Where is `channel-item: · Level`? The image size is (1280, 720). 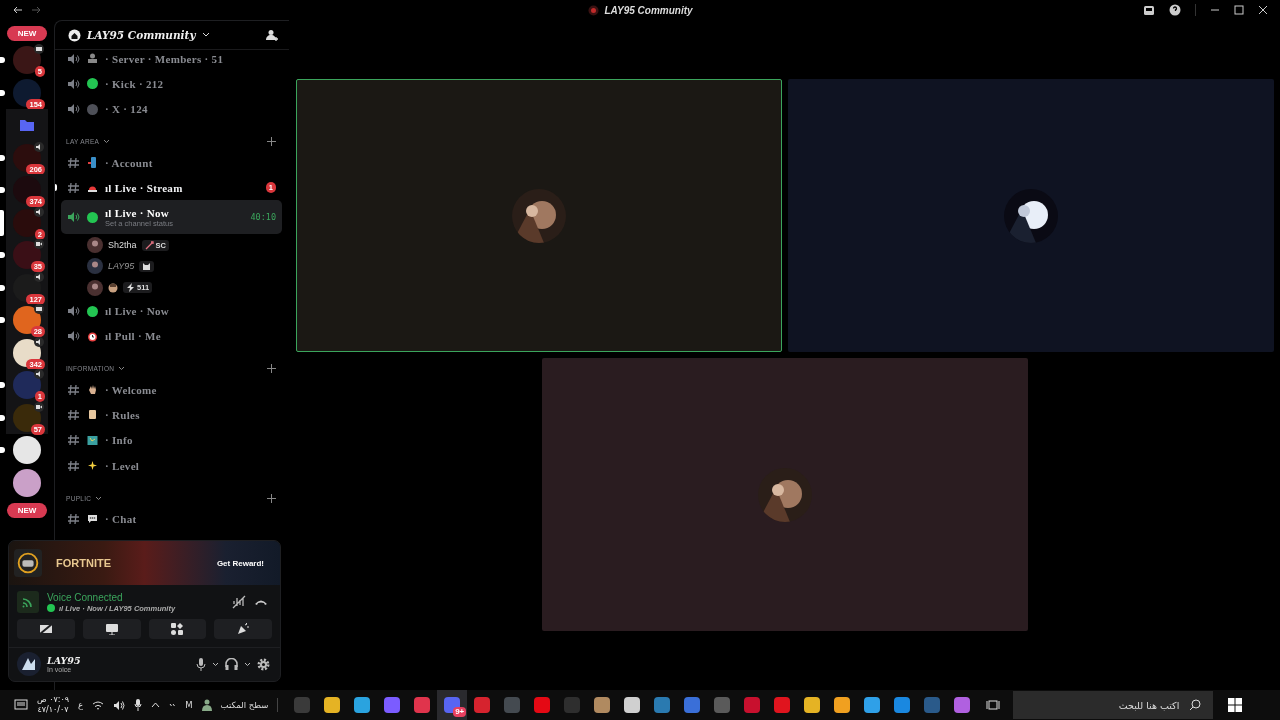 channel-item: · Level is located at coordinates (171, 465).